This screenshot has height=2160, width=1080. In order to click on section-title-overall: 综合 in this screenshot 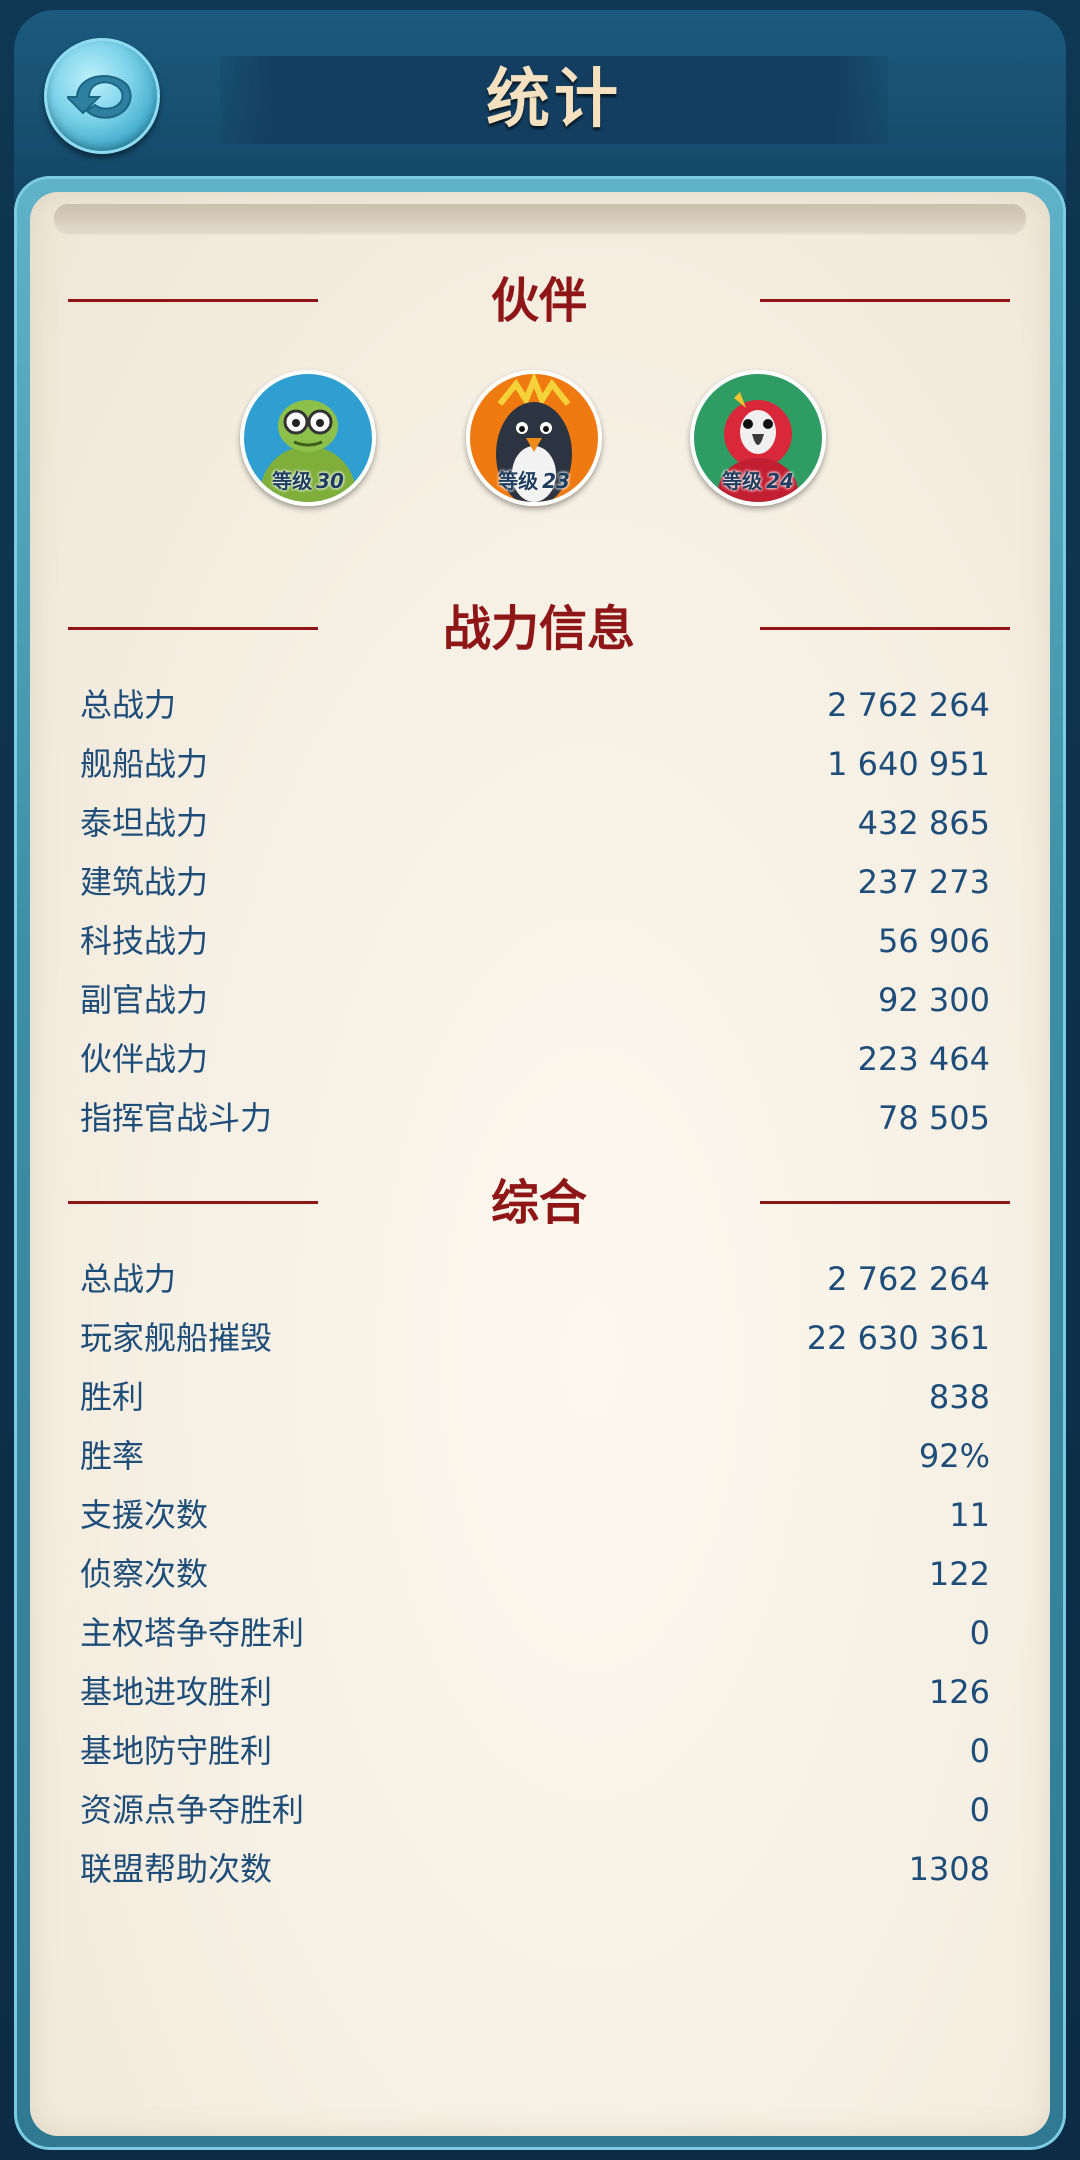, I will do `click(538, 1203)`.